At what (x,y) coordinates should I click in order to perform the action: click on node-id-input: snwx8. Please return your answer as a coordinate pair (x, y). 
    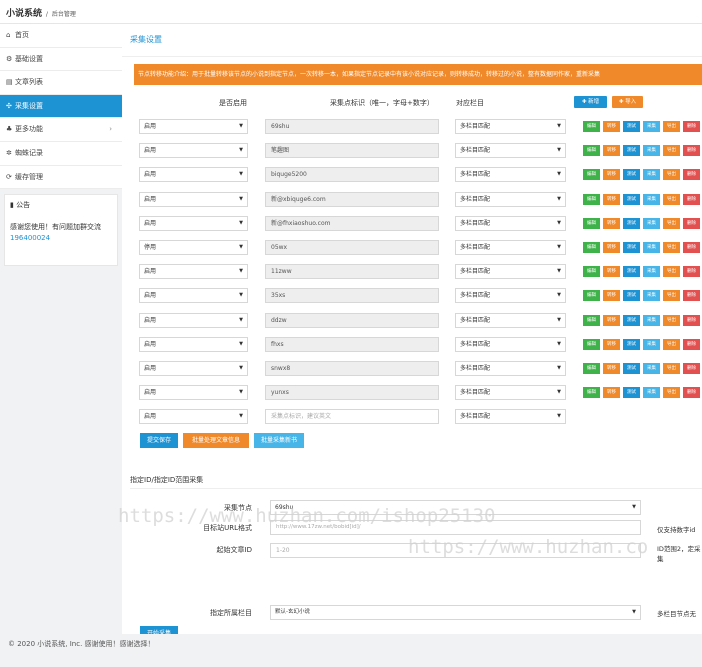
    Looking at the image, I should click on (352, 368).